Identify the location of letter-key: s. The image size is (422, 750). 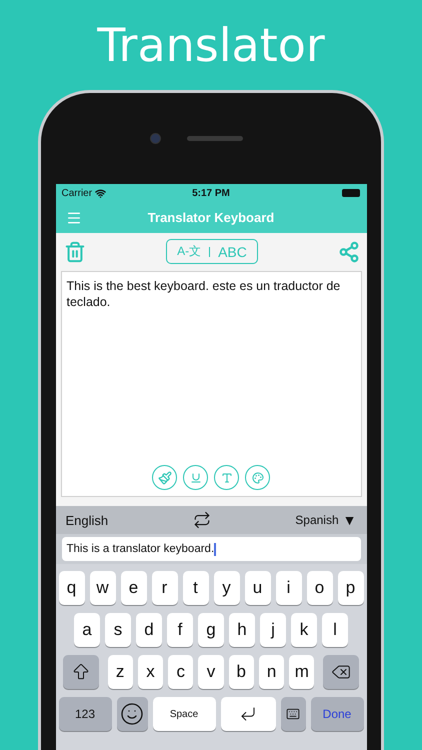
(118, 630).